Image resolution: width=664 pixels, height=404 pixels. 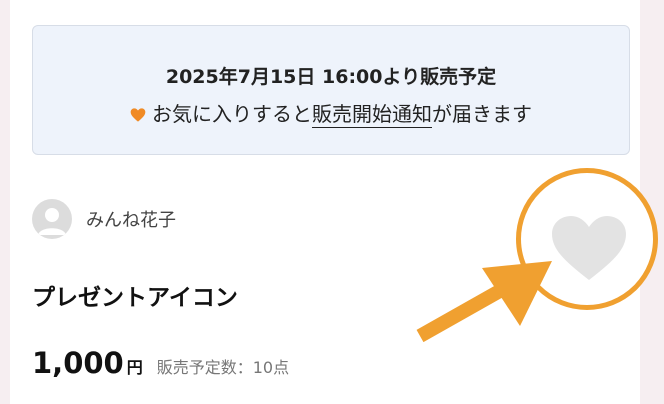 I want to click on favorite-button, so click(x=589, y=248).